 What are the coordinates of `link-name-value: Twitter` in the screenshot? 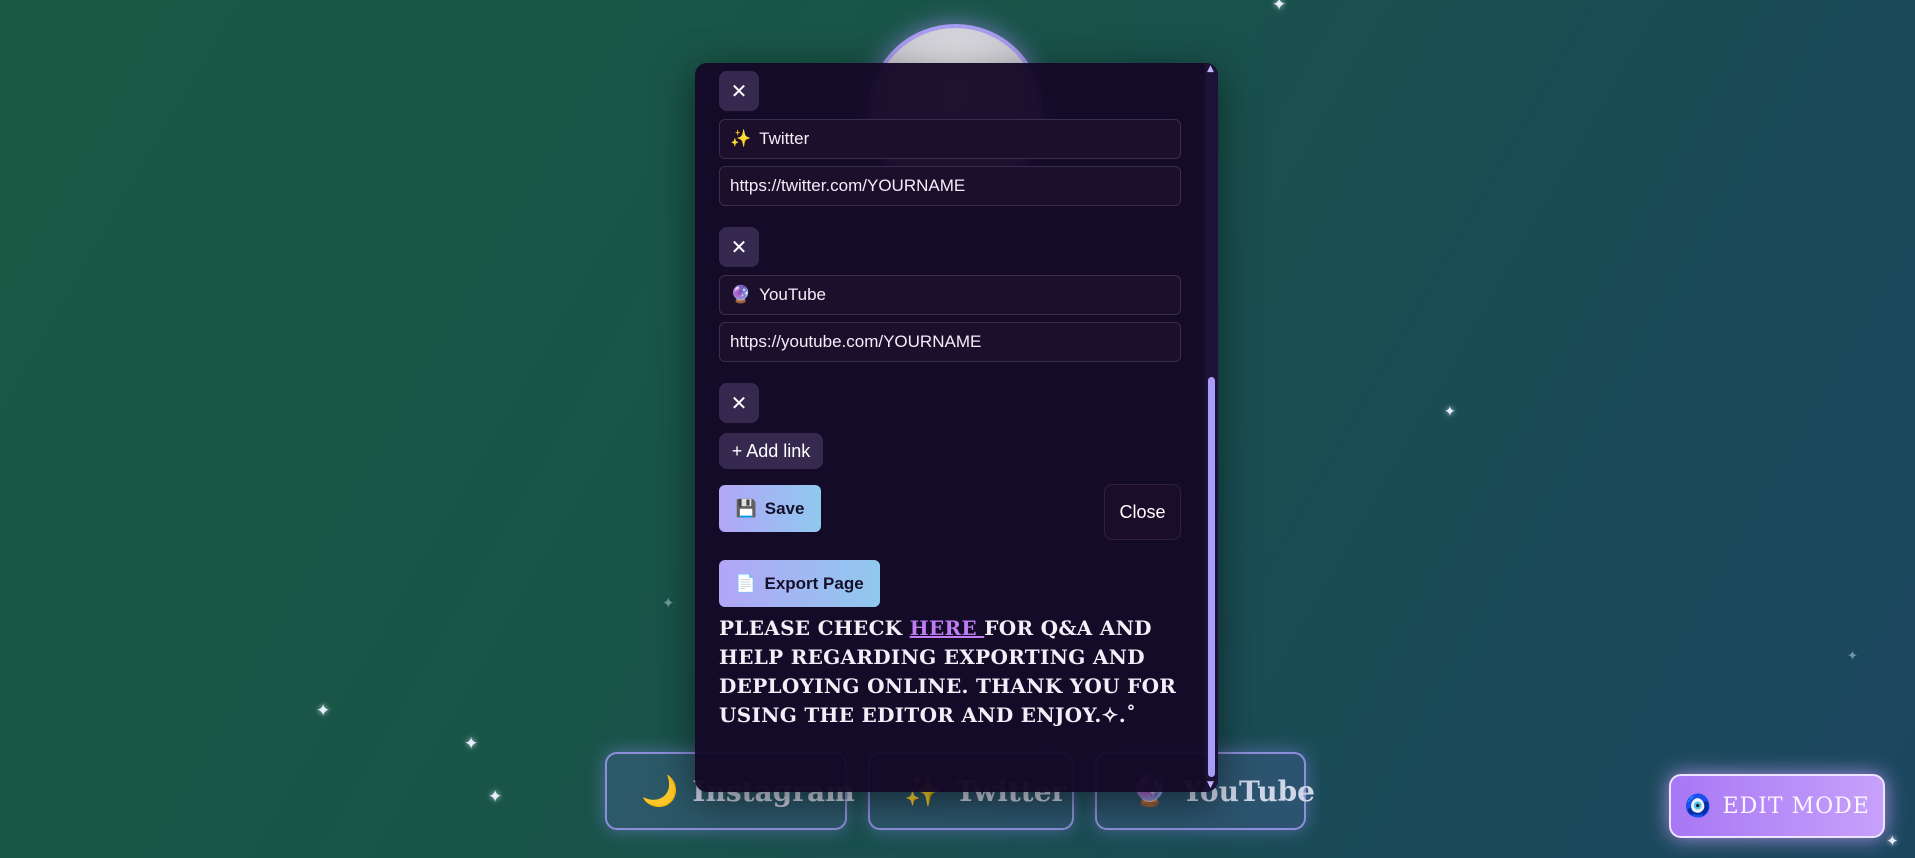 It's located at (784, 138).